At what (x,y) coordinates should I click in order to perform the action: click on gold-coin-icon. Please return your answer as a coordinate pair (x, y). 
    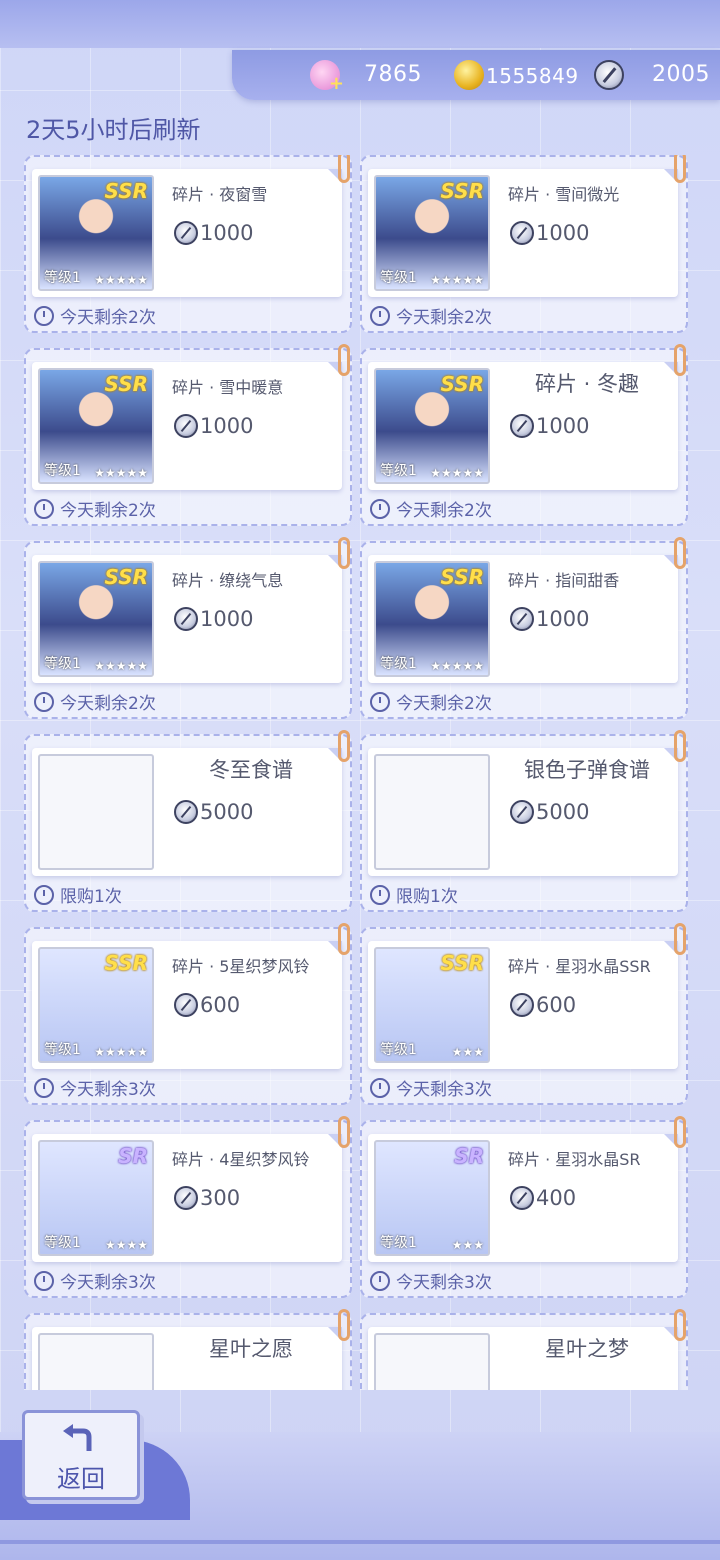
    Looking at the image, I should click on (469, 75).